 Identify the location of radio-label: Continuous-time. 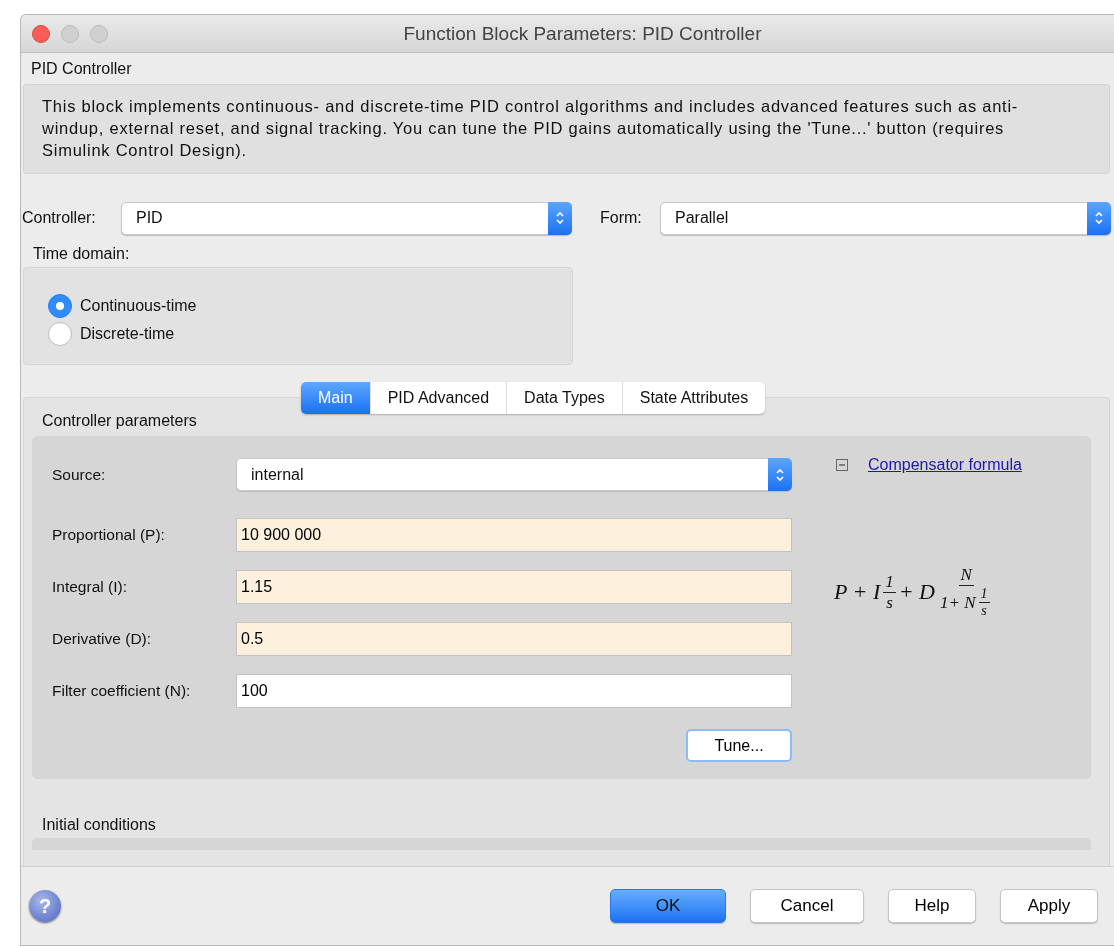
(138, 306).